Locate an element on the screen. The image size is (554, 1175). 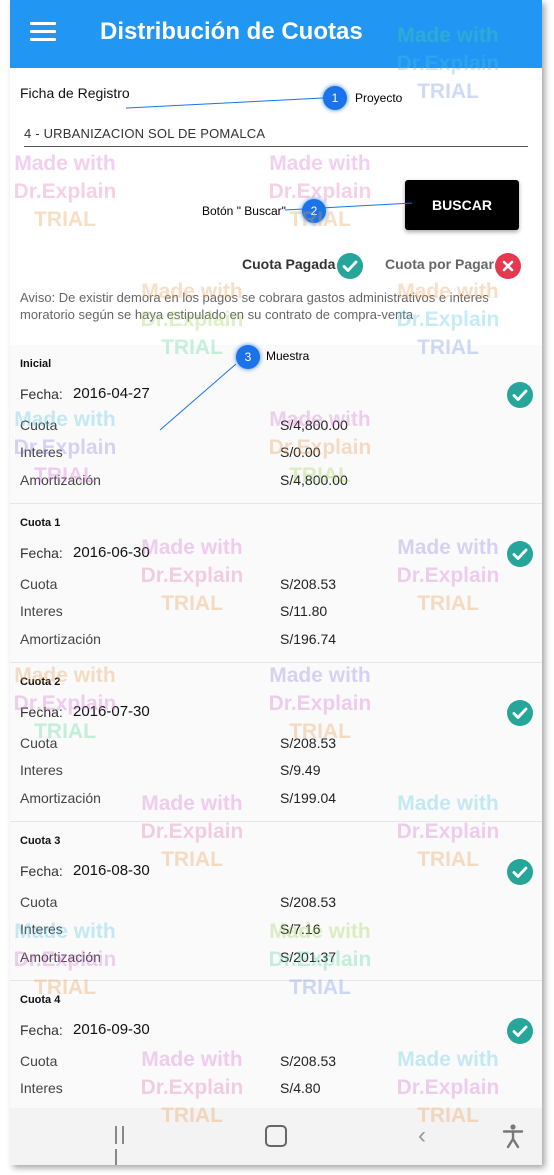
callout-marker-2: 2 is located at coordinates (314, 211).